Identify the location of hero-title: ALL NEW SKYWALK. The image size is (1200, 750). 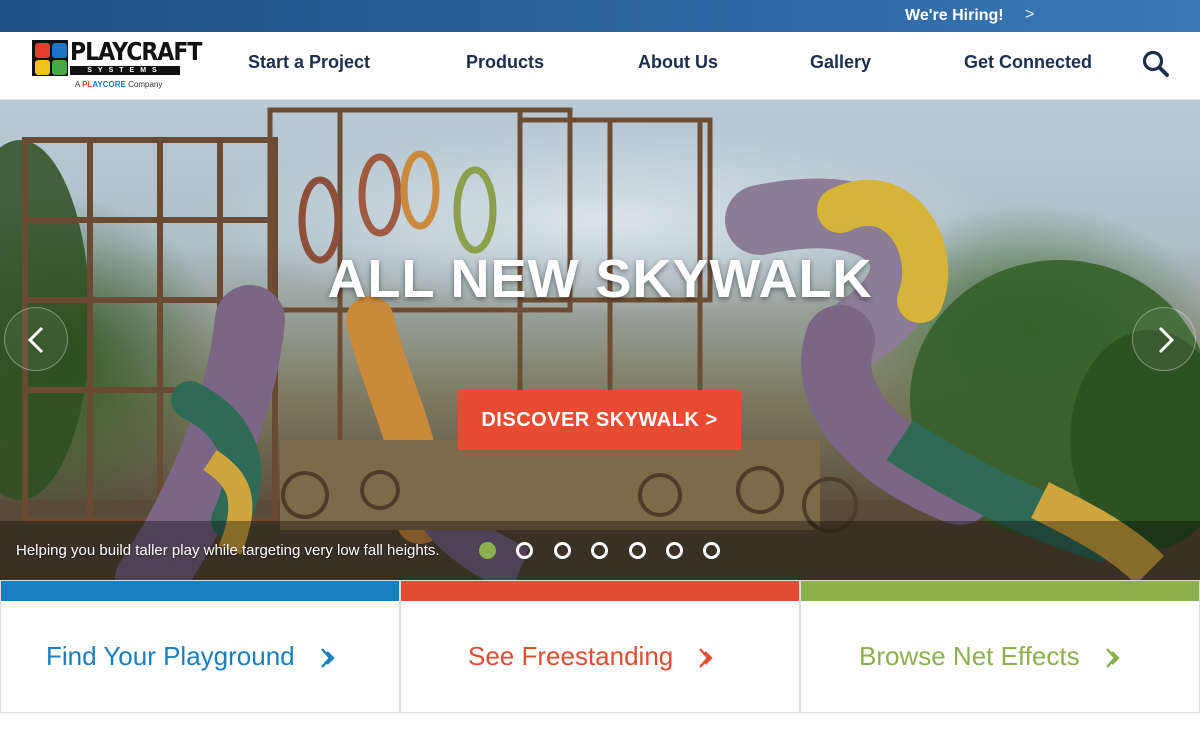
(600, 279).